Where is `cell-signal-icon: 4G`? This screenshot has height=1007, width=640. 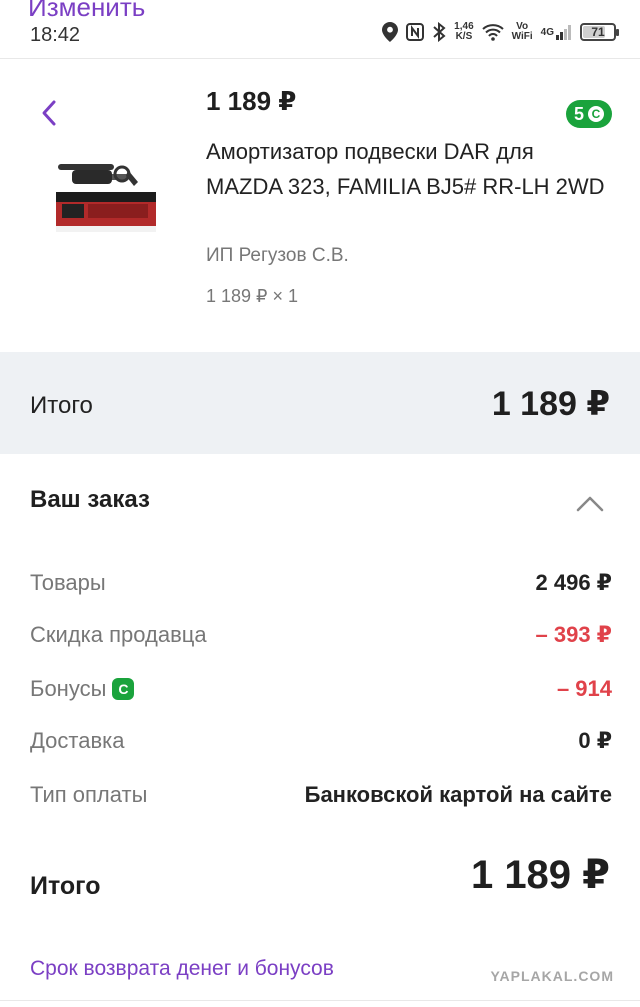 cell-signal-icon: 4G is located at coordinates (556, 32).